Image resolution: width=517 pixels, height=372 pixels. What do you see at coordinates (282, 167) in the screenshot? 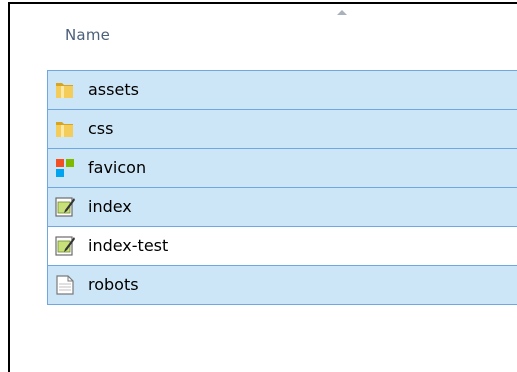
I see `file-row-favicon: favicon` at bounding box center [282, 167].